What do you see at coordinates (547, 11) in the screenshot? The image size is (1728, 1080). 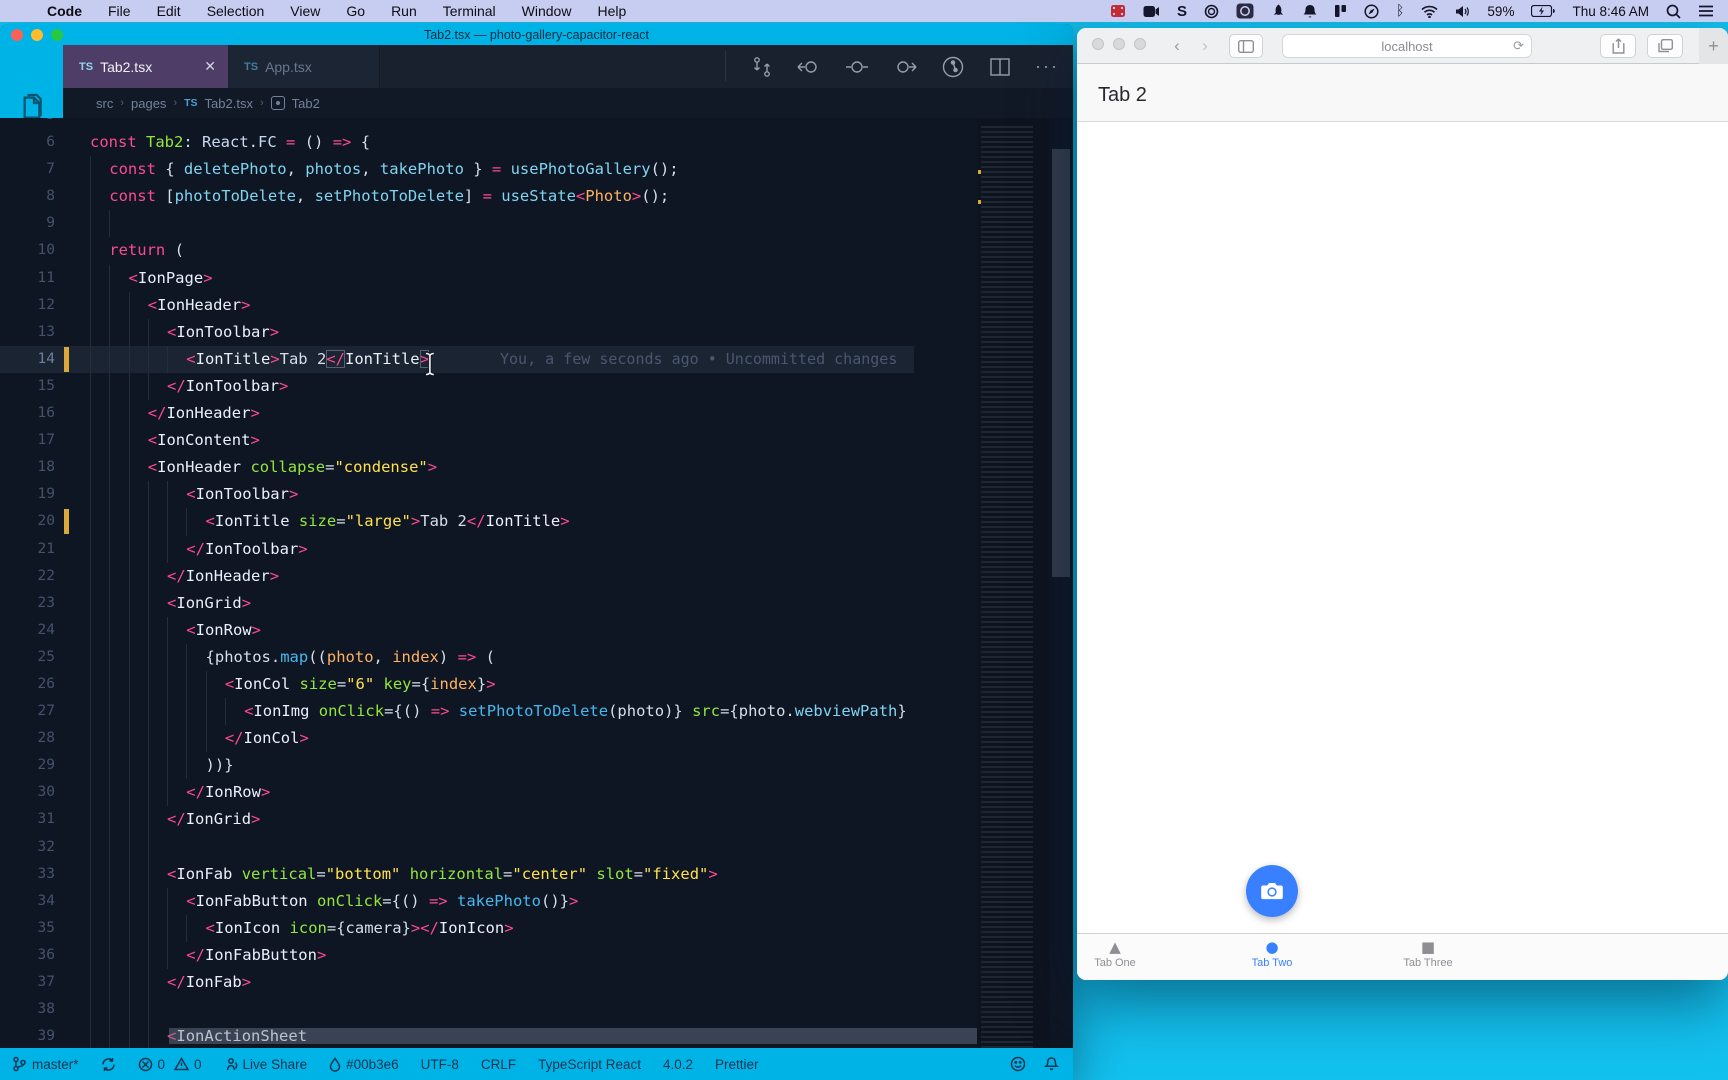 I see `menu-window: Window` at bounding box center [547, 11].